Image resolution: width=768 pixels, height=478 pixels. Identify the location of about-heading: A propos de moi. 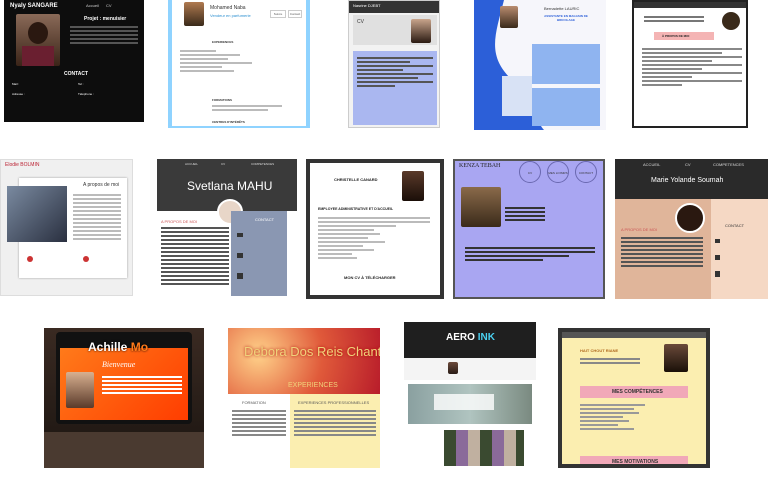
(101, 185).